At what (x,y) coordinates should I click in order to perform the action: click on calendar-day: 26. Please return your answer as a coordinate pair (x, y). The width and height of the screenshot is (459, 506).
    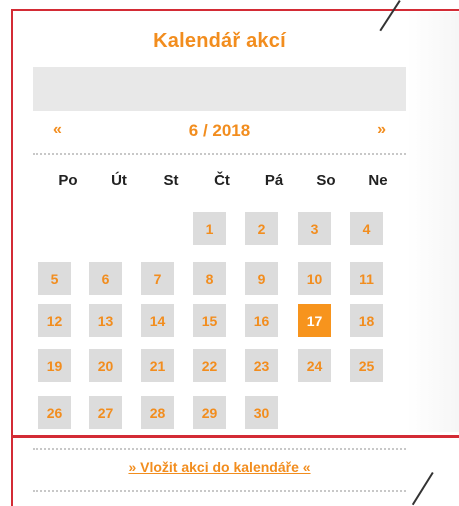
    Looking at the image, I should click on (54, 412).